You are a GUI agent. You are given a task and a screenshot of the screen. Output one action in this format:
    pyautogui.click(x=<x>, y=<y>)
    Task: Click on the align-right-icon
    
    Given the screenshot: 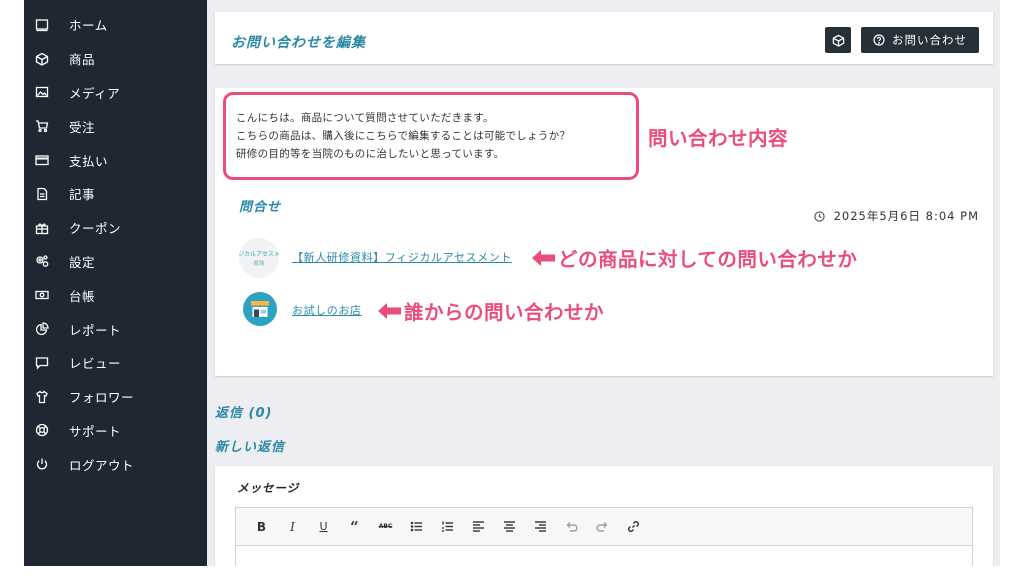 What is the action you would take?
    pyautogui.click(x=540, y=526)
    